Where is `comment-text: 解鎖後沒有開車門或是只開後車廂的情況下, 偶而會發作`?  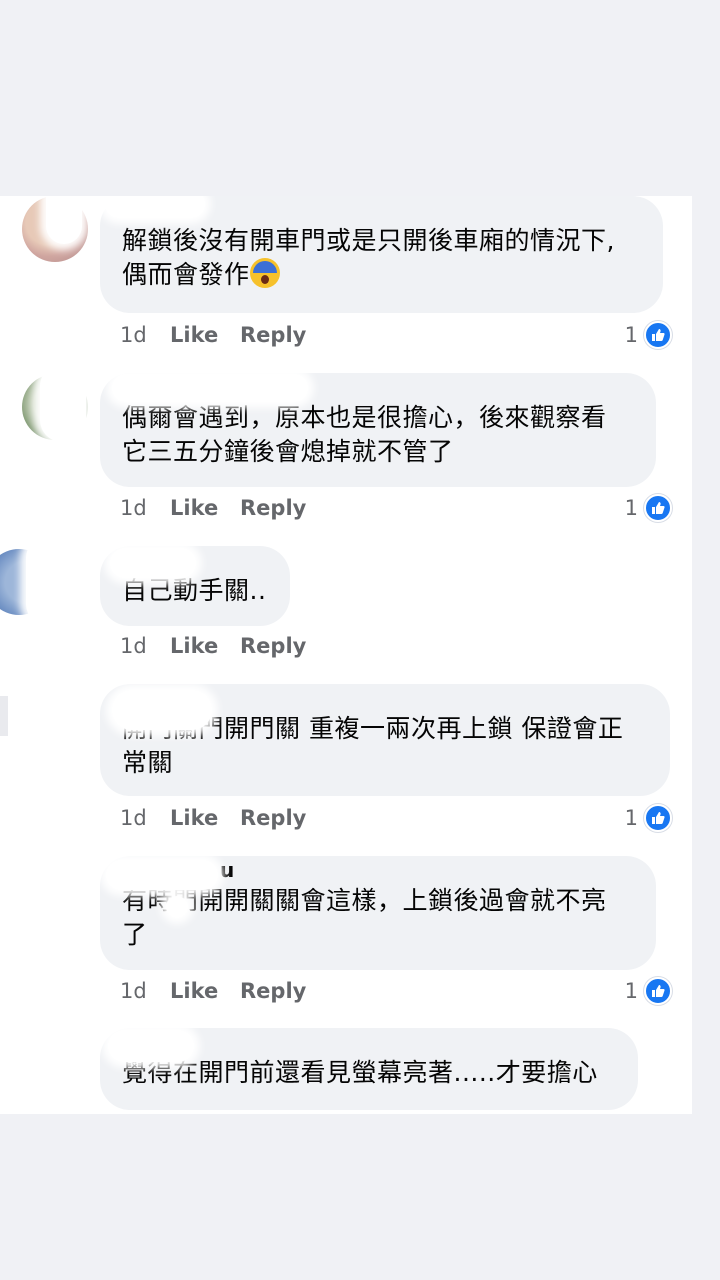
comment-text: 解鎖後沒有開車門或是只開後車廂的情況下, 偶而會發作 is located at coordinates (368, 257).